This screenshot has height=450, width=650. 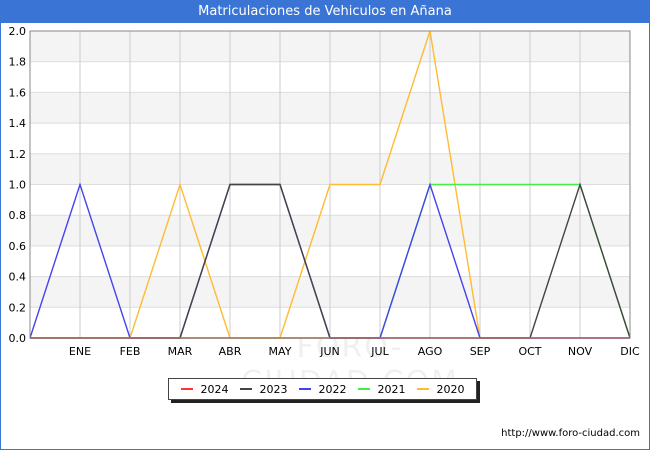 What do you see at coordinates (430, 351) in the screenshot?
I see `x-tick-label: AGO` at bounding box center [430, 351].